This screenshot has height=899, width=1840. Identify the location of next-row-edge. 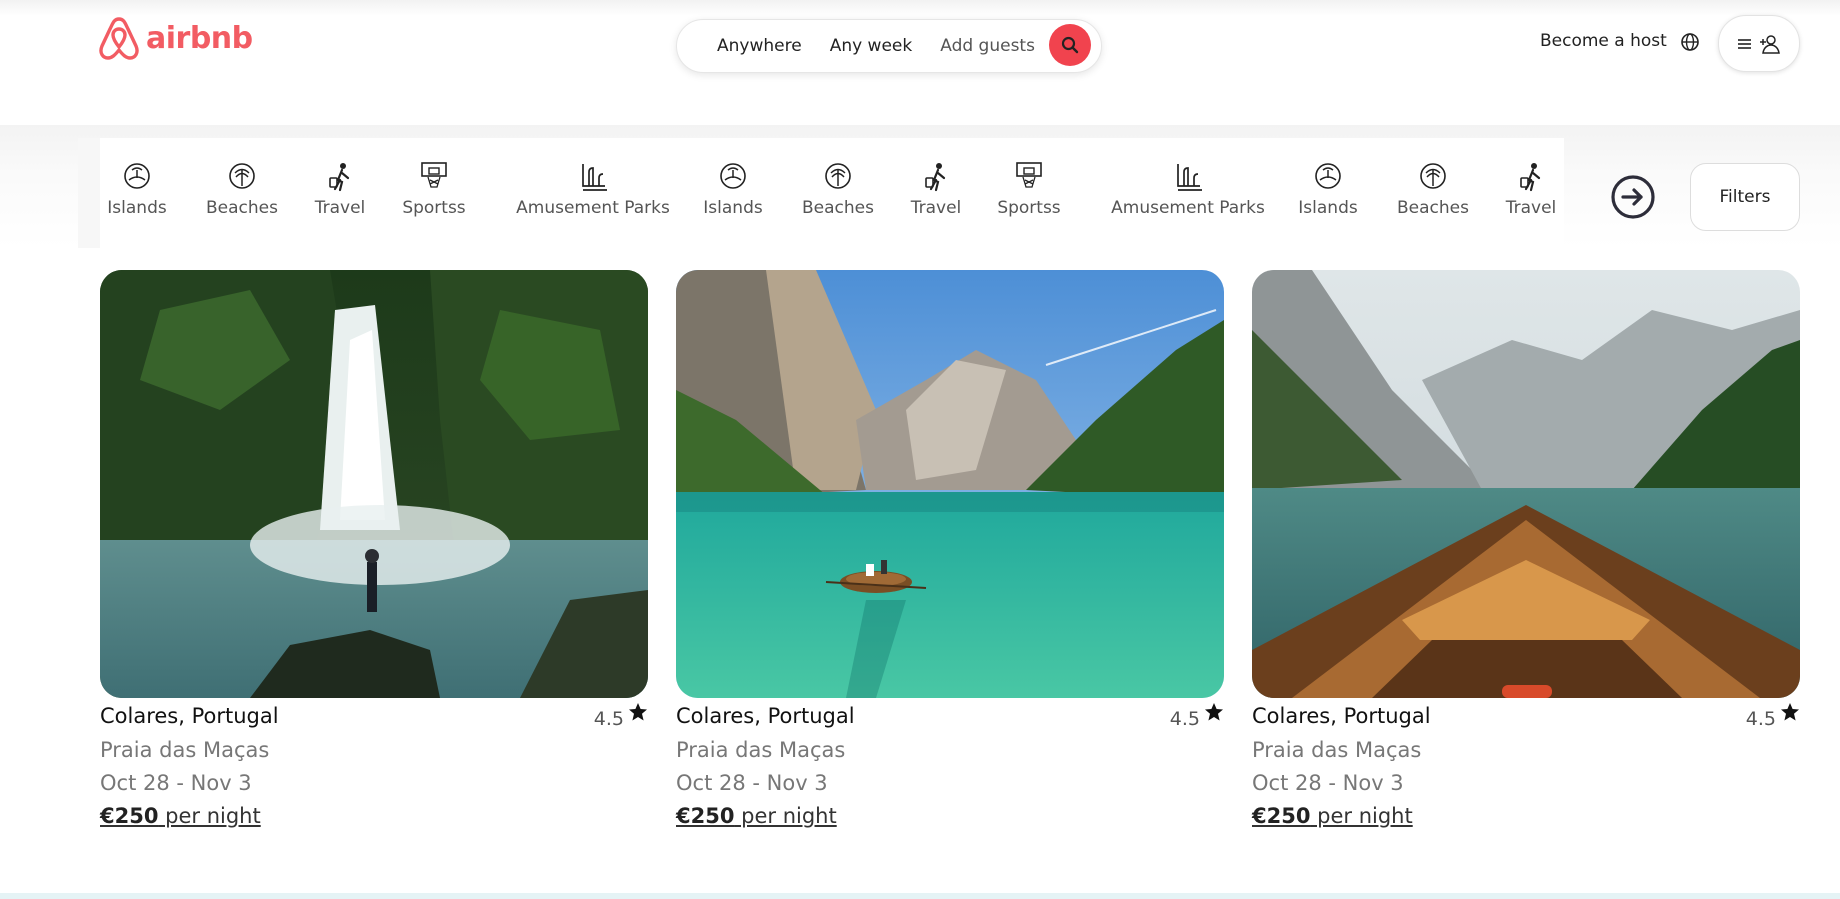
(920, 896).